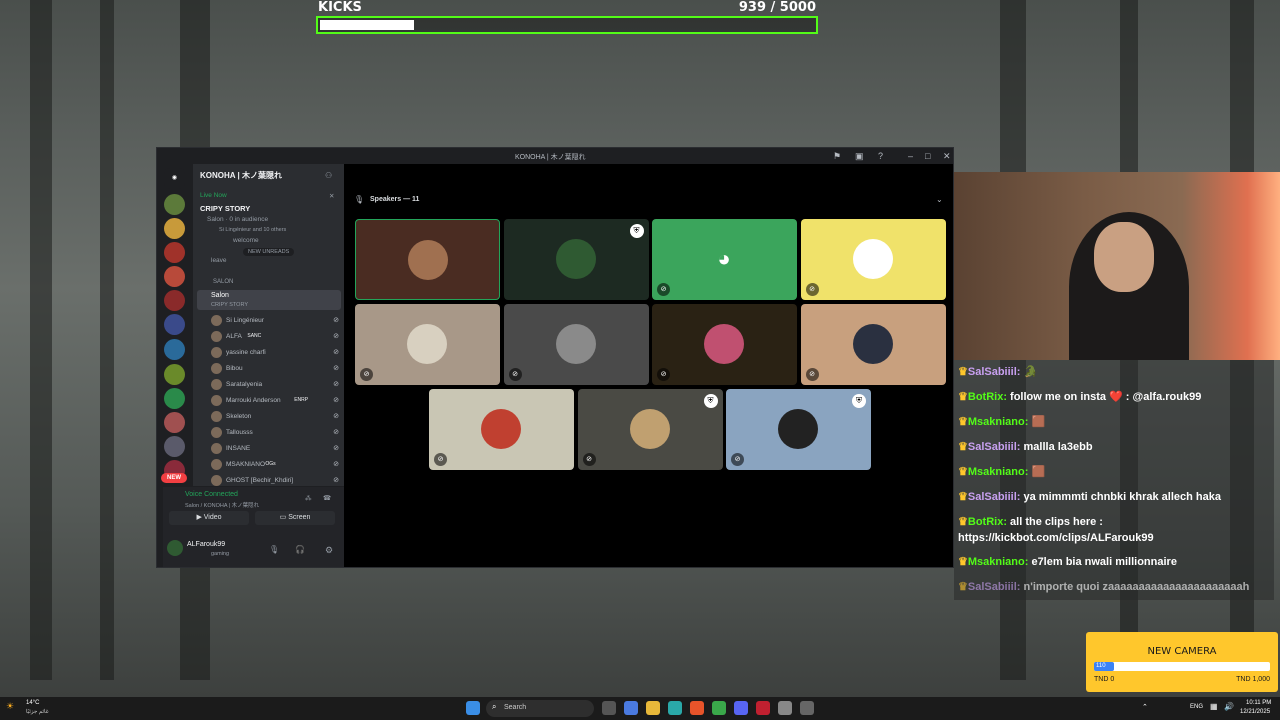 The height and width of the screenshot is (720, 1280). I want to click on obs-icon, so click(807, 708).